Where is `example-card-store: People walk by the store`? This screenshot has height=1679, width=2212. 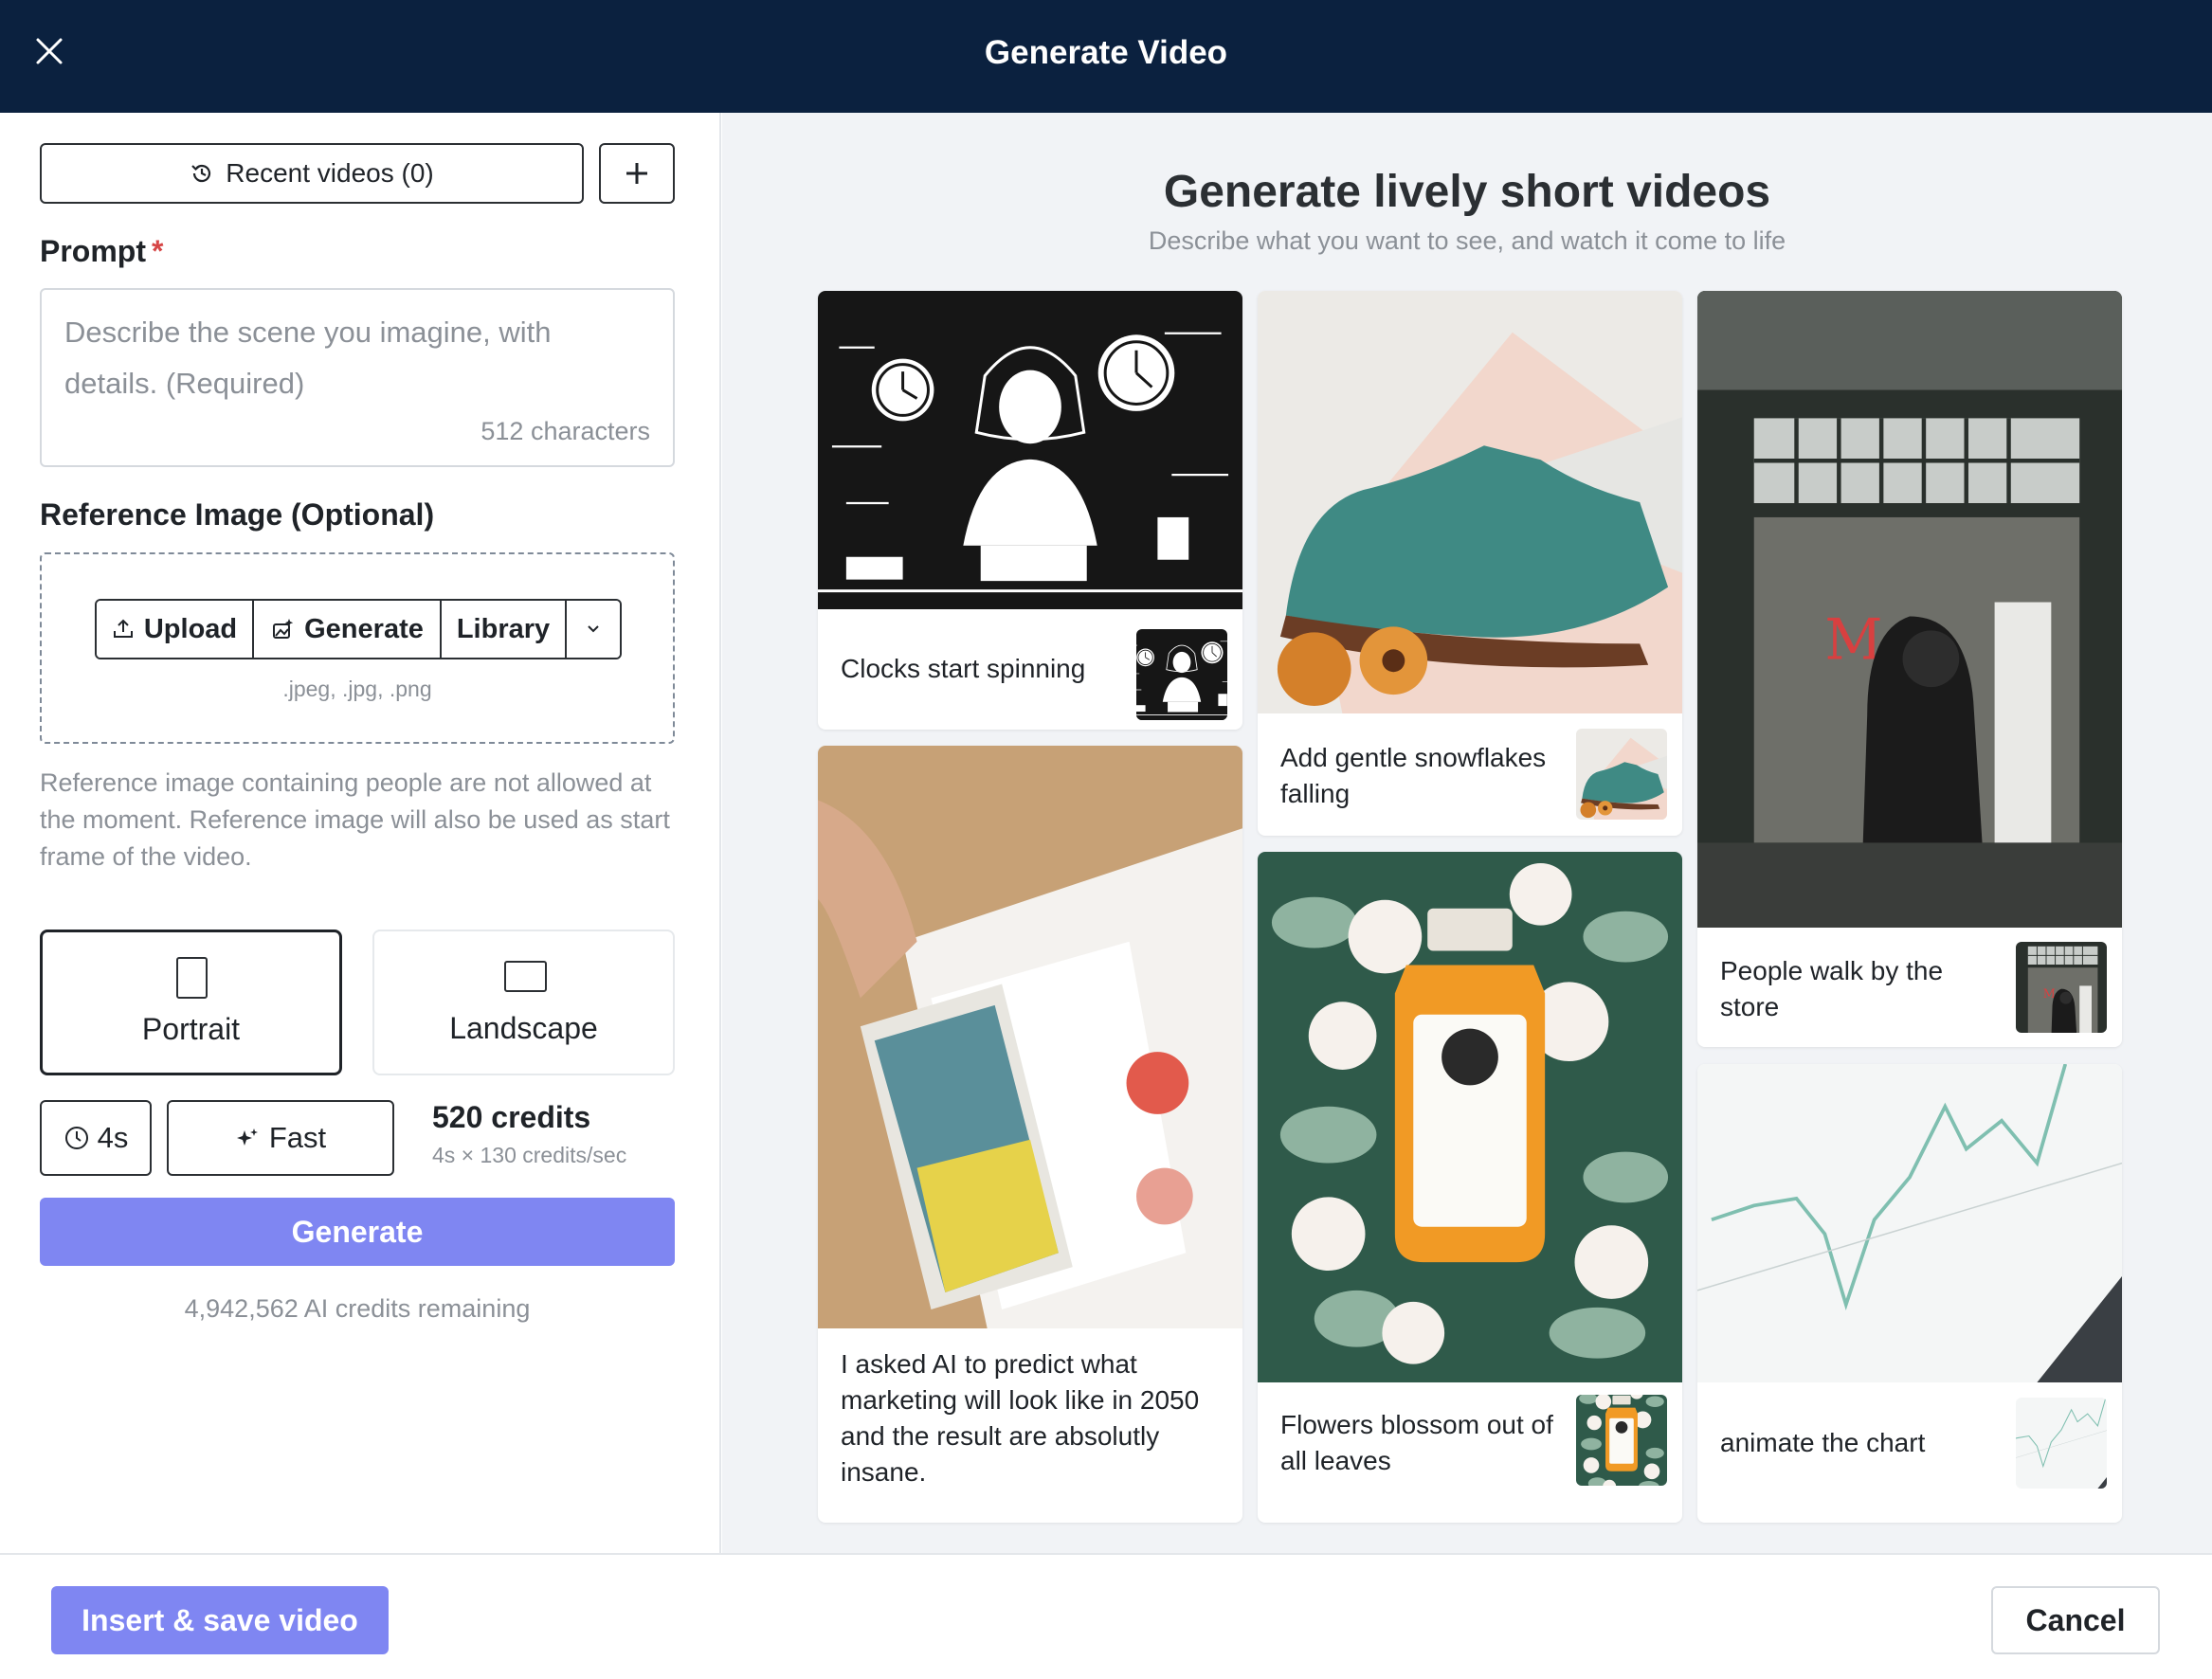 example-card-store: People walk by the store is located at coordinates (1909, 669).